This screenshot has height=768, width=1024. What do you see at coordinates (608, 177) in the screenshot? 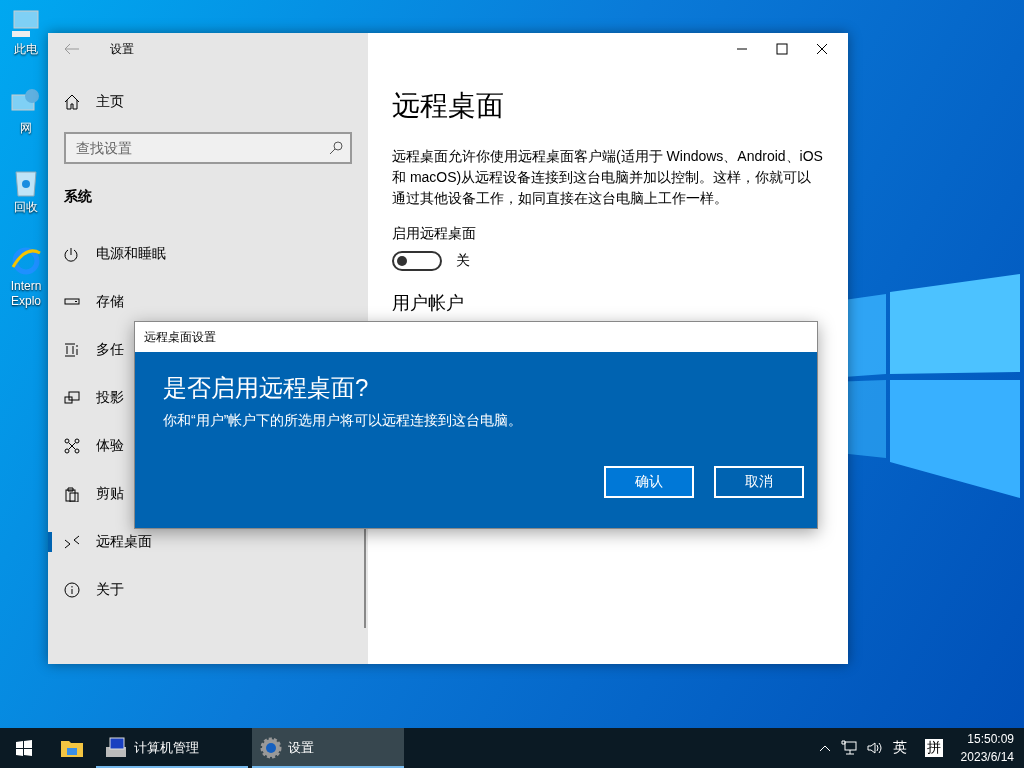
I see `page-description: 远程桌面允许你使用远程桌面客户端(适用于 Windows、Android、iOS 和 macOS)从远程设备连接到这台电脑并加以控制。这样，你就可以通过其他设备工作，如同直接在这台电脑上工作一样。` at bounding box center [608, 177].